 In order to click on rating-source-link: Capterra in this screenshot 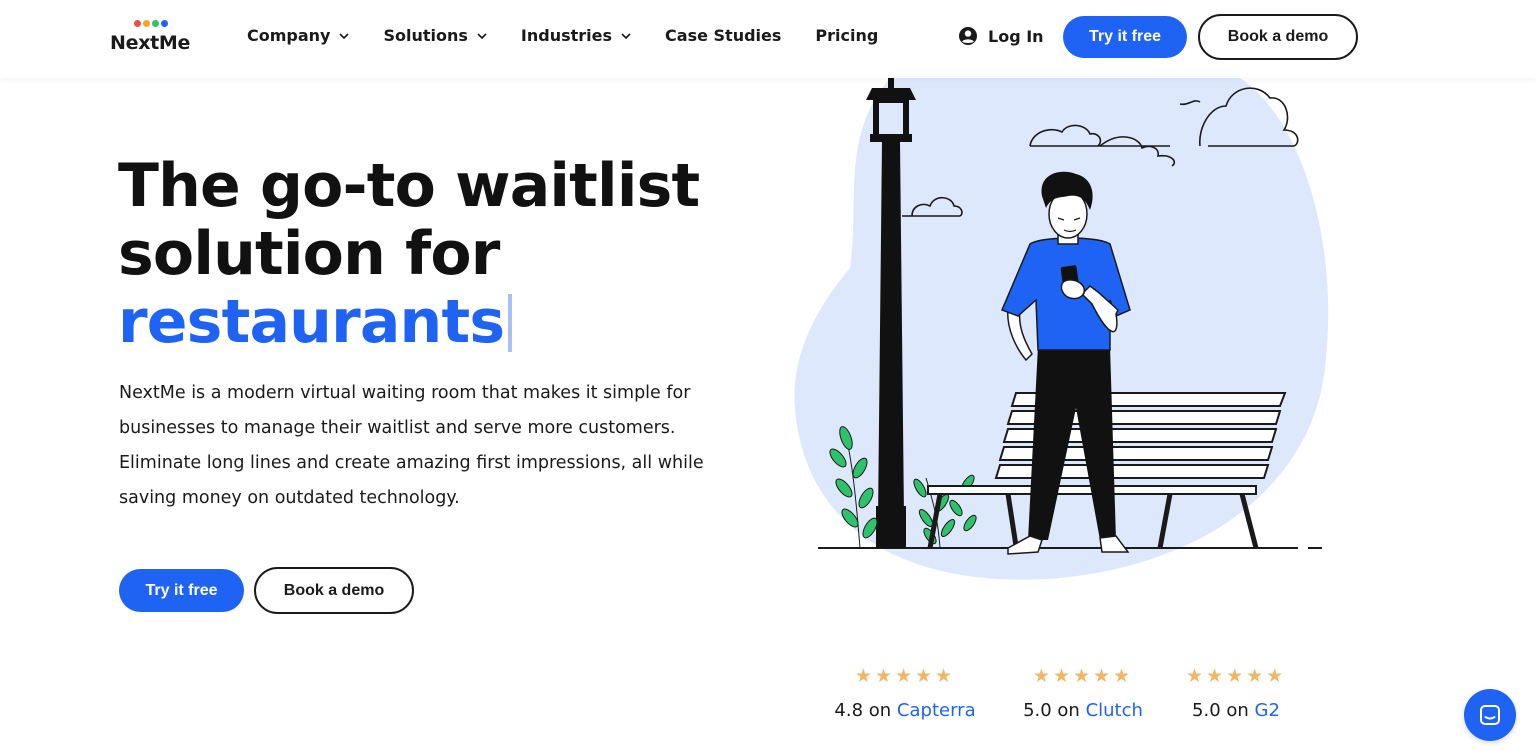, I will do `click(936, 710)`.